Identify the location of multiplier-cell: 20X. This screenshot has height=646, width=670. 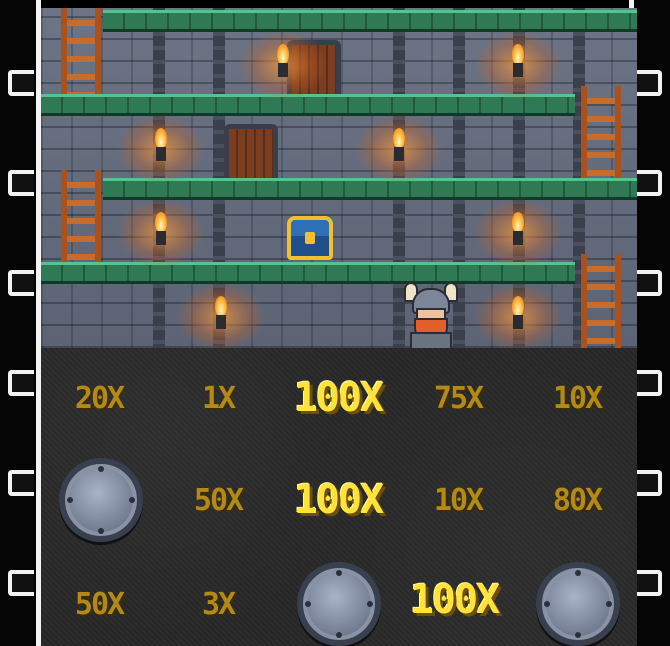
(99, 398).